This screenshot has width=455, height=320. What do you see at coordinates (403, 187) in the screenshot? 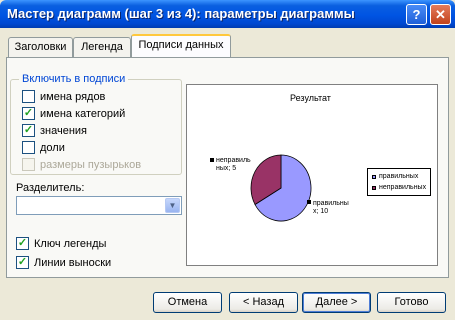
I see `legend-label-incorrect: неправильных` at bounding box center [403, 187].